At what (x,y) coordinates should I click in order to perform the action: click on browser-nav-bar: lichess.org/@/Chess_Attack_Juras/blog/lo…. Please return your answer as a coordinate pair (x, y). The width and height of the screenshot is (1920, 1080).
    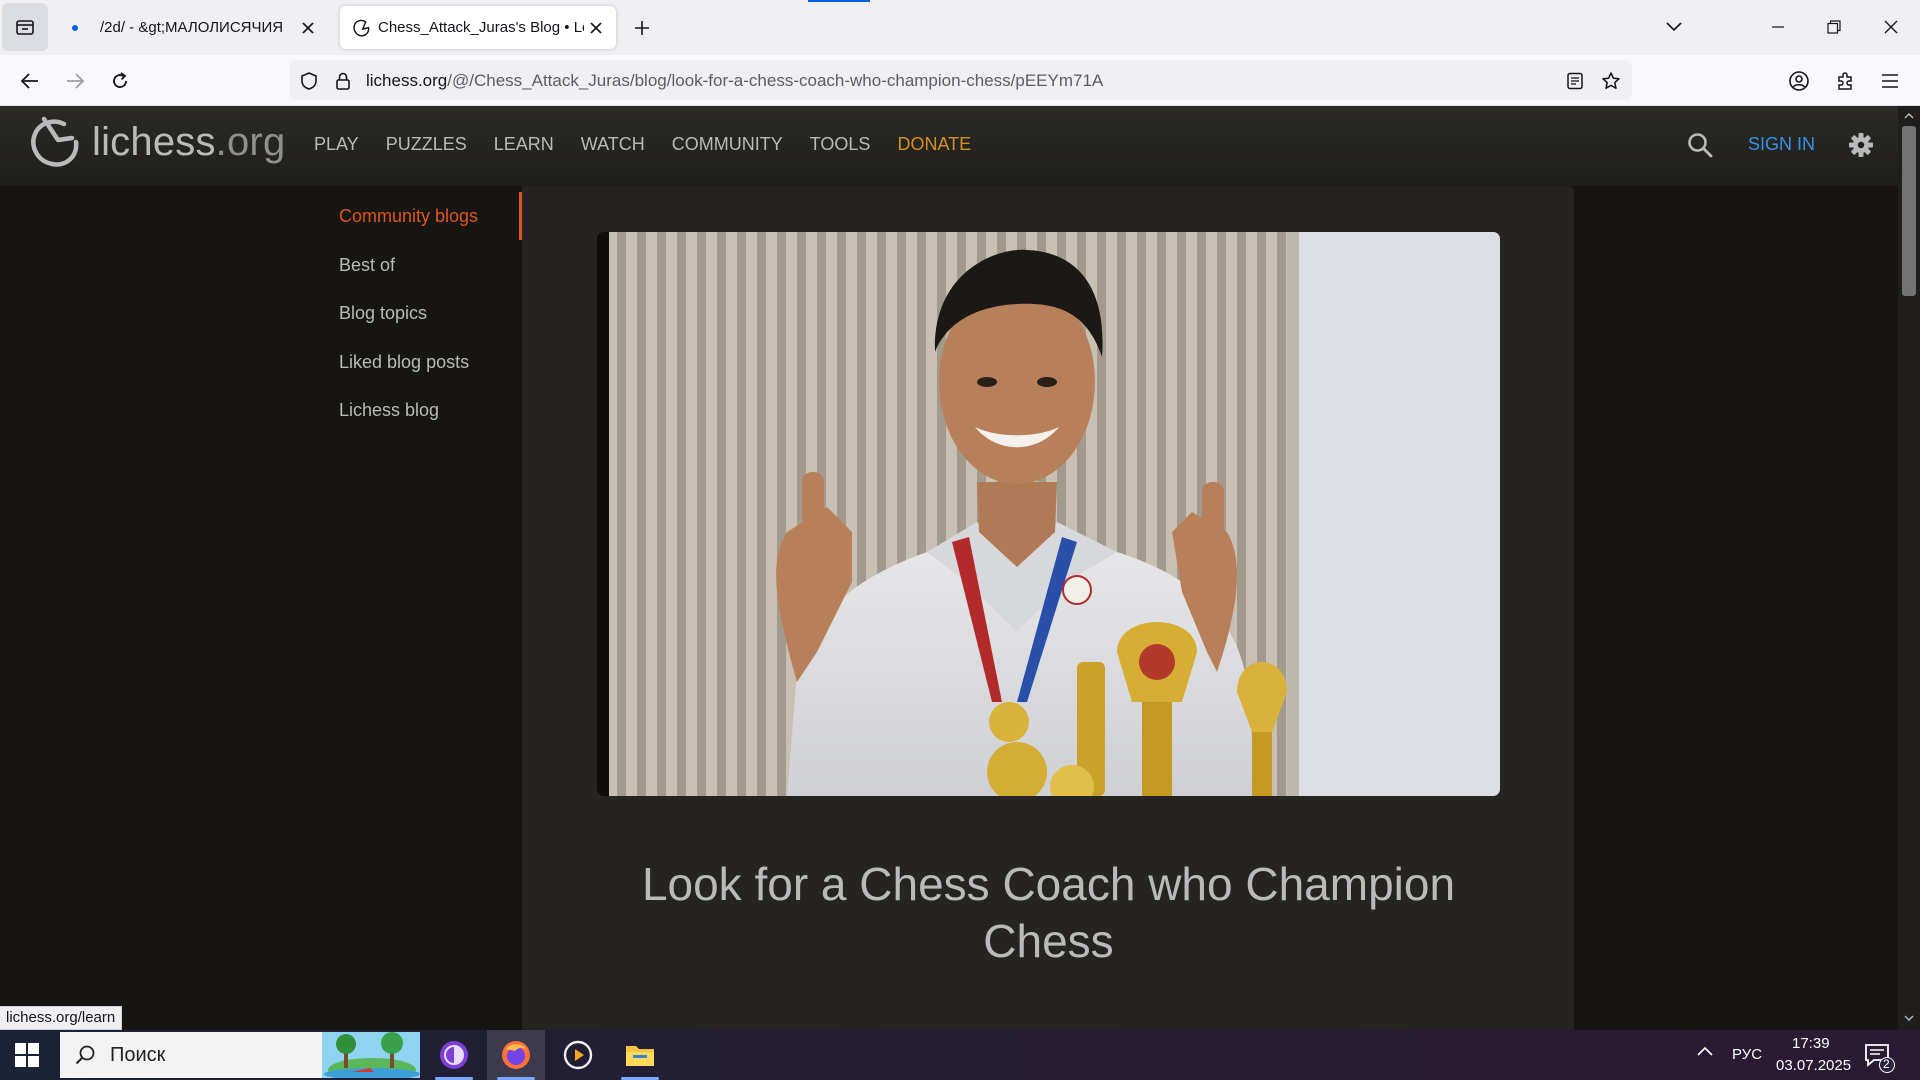
    Looking at the image, I should click on (960, 80).